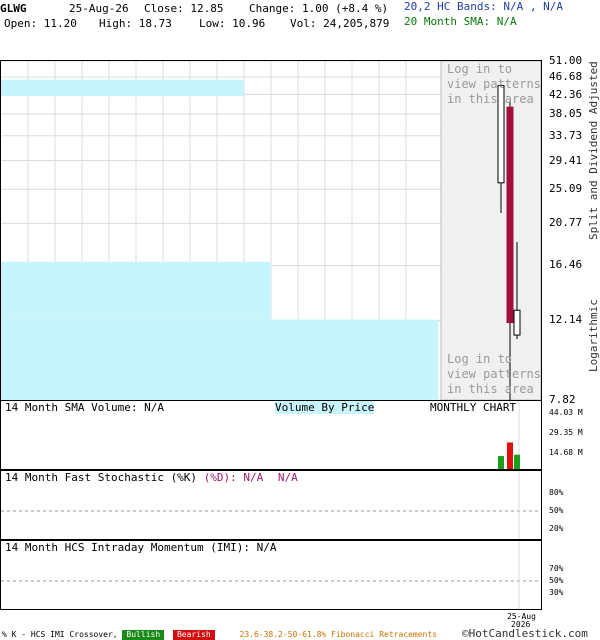 This screenshot has height=640, width=600. What do you see at coordinates (556, 528) in the screenshot?
I see `stoch-tick-20: 20%` at bounding box center [556, 528].